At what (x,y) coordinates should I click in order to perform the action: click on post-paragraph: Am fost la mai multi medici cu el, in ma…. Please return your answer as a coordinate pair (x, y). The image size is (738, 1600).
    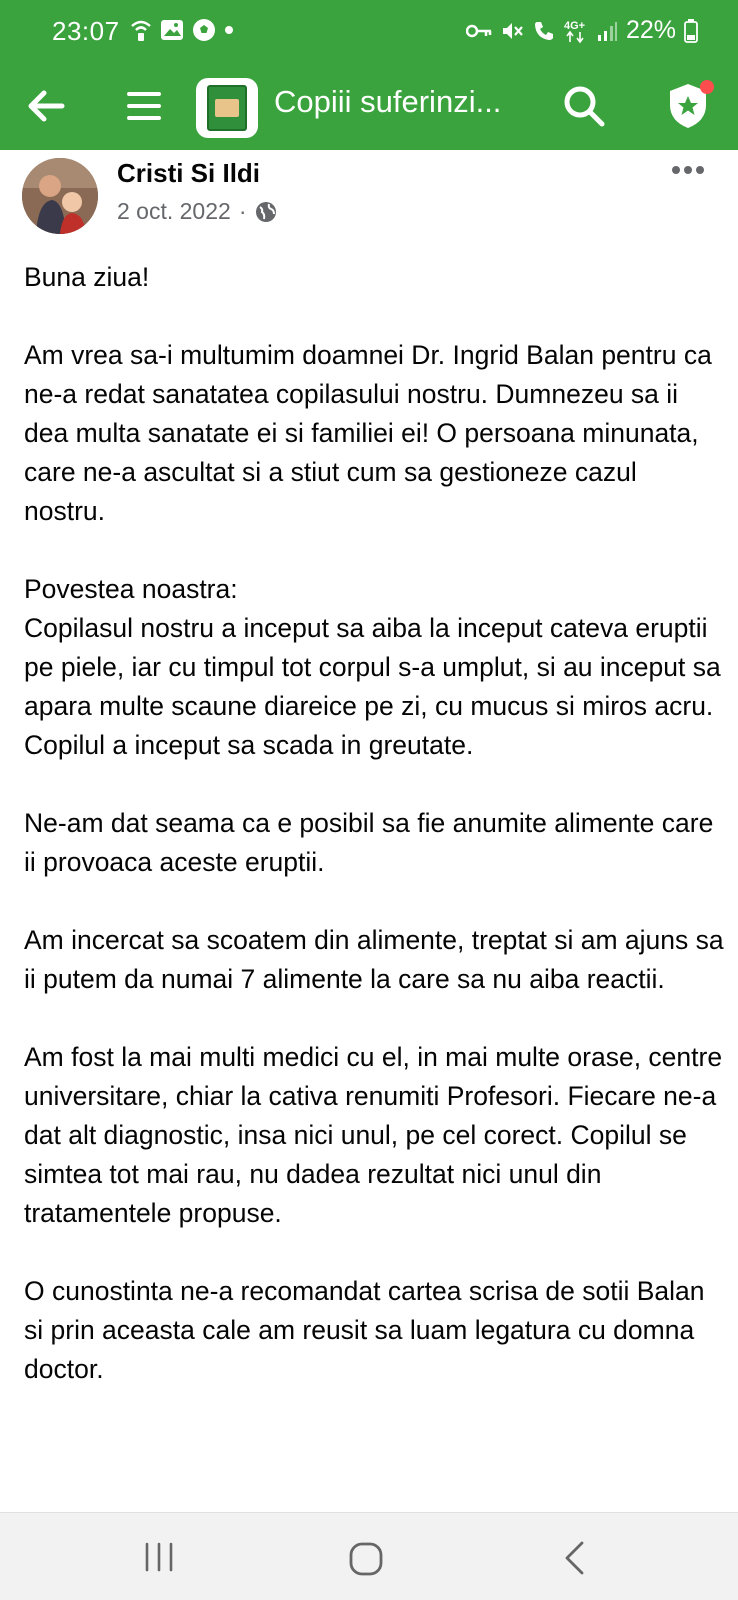
    Looking at the image, I should click on (373, 1135).